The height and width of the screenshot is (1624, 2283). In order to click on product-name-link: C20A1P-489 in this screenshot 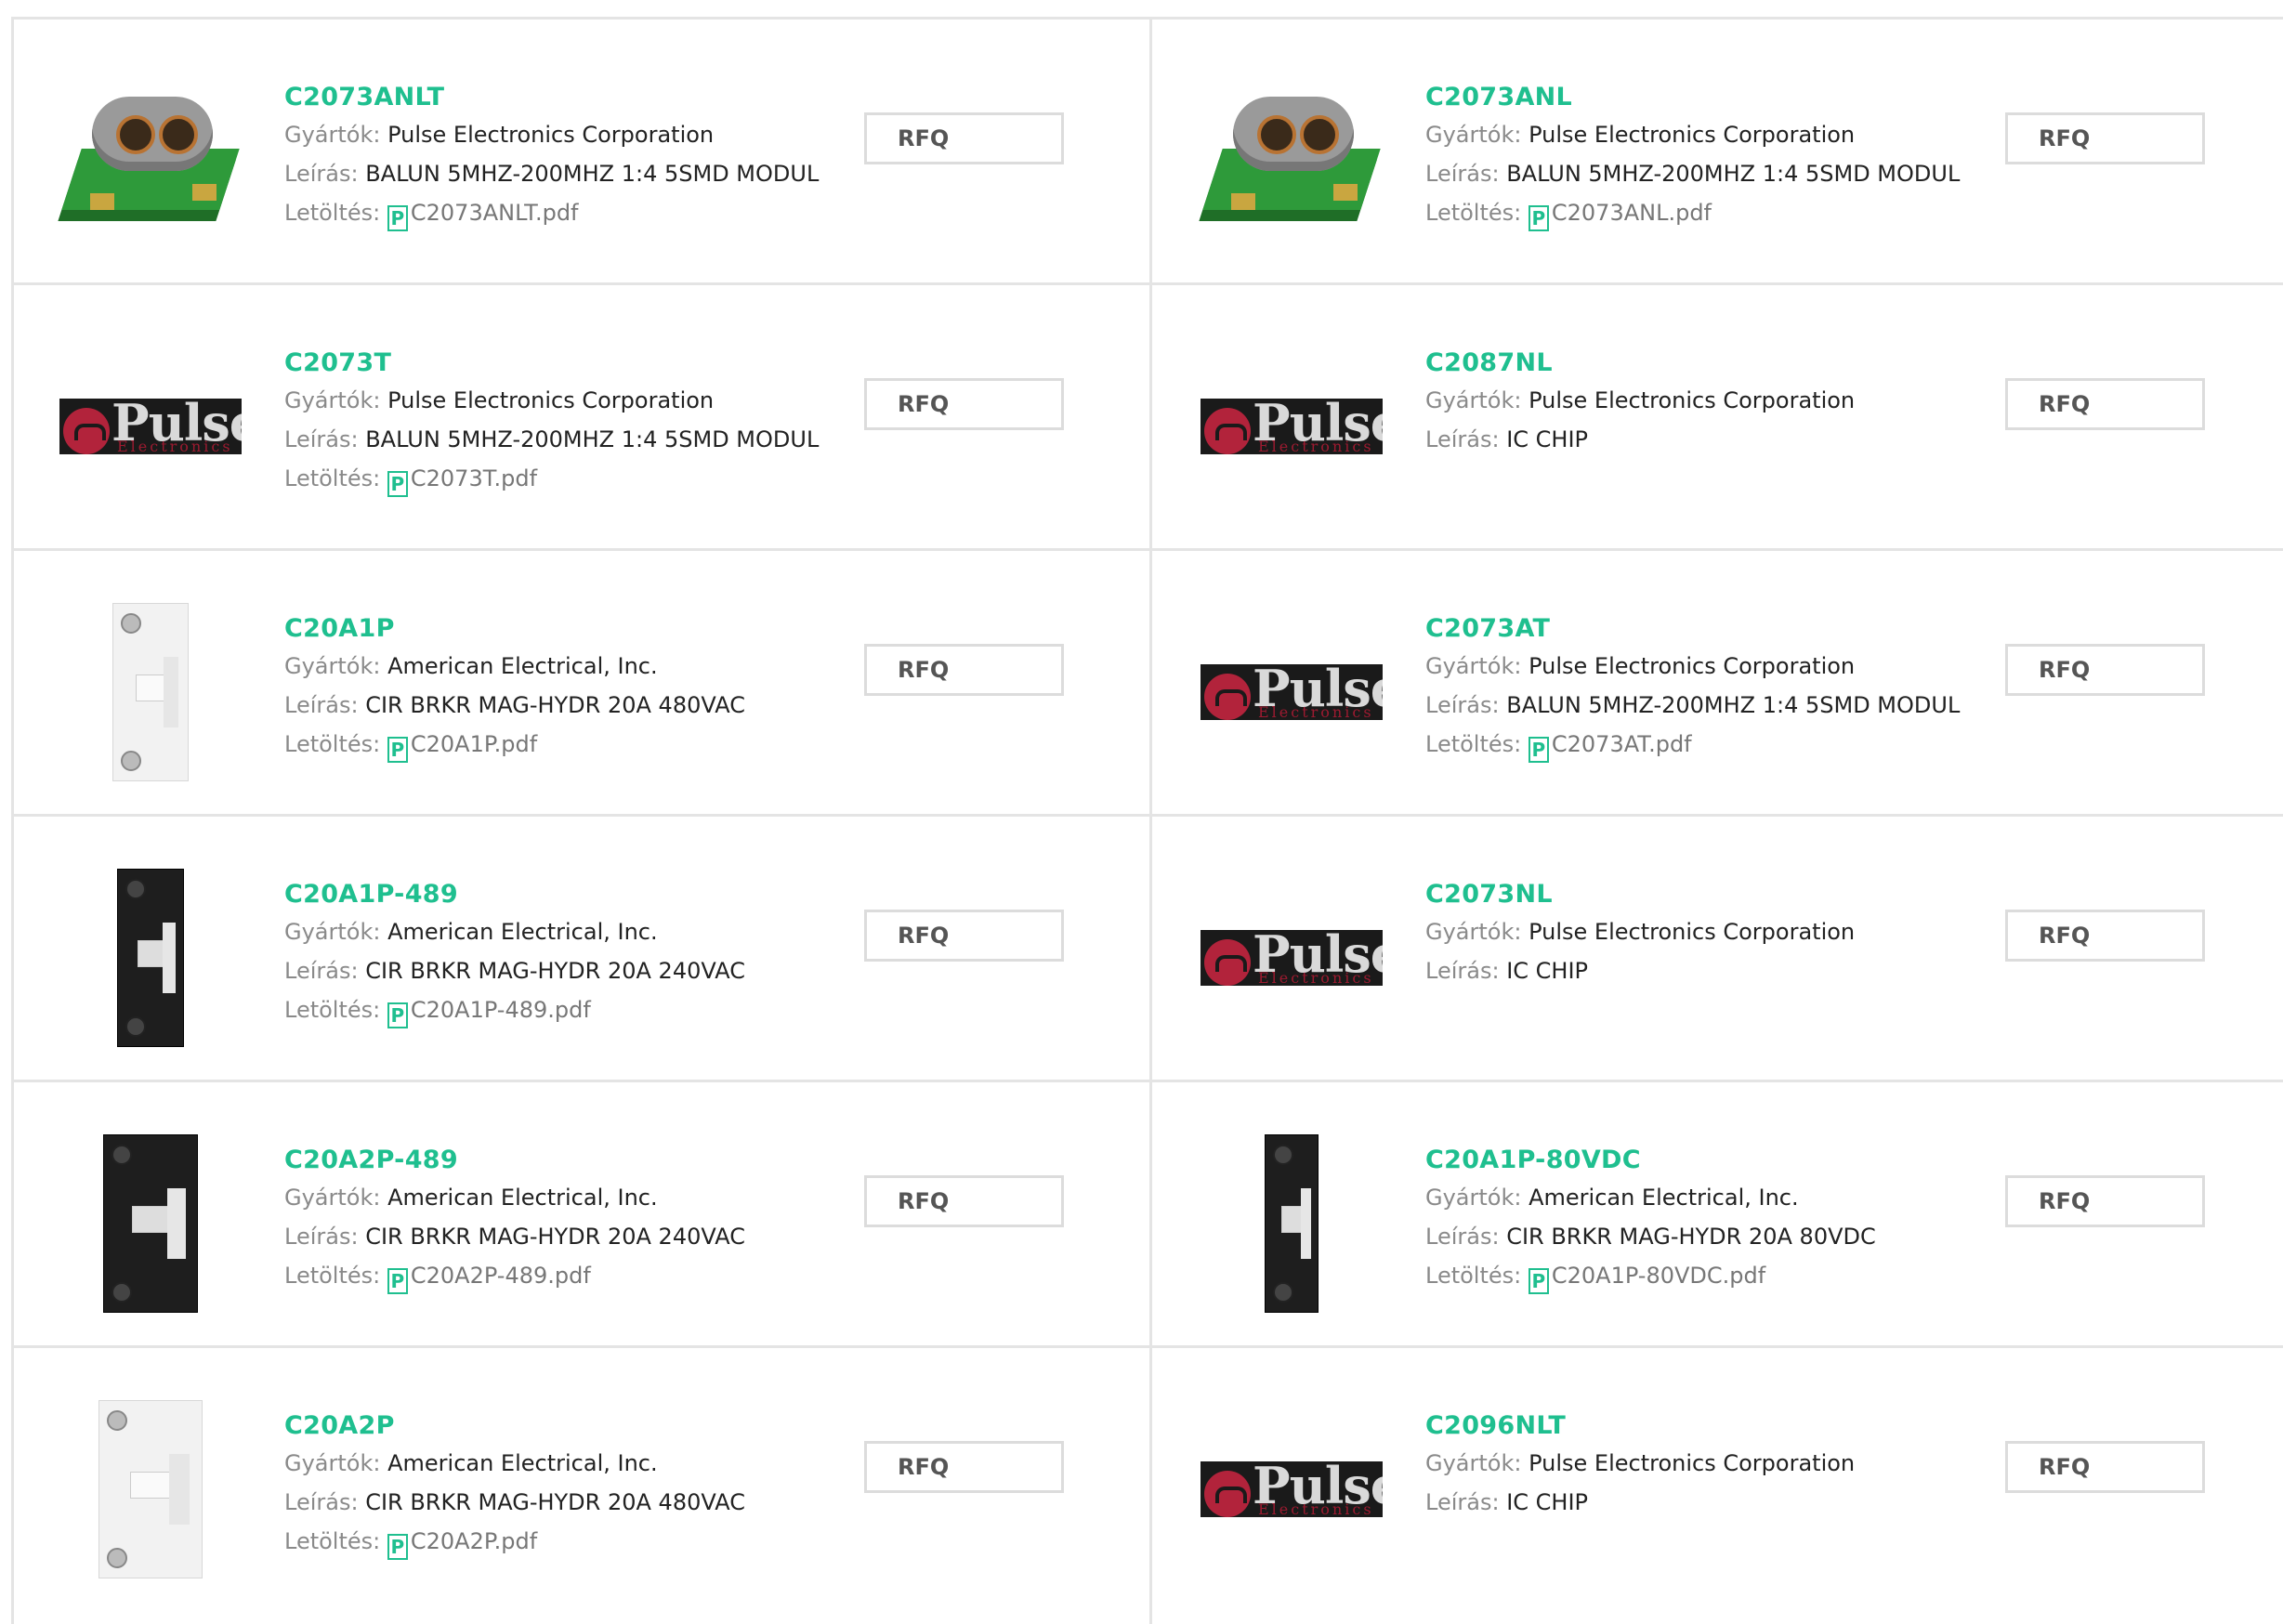, I will do `click(371, 894)`.